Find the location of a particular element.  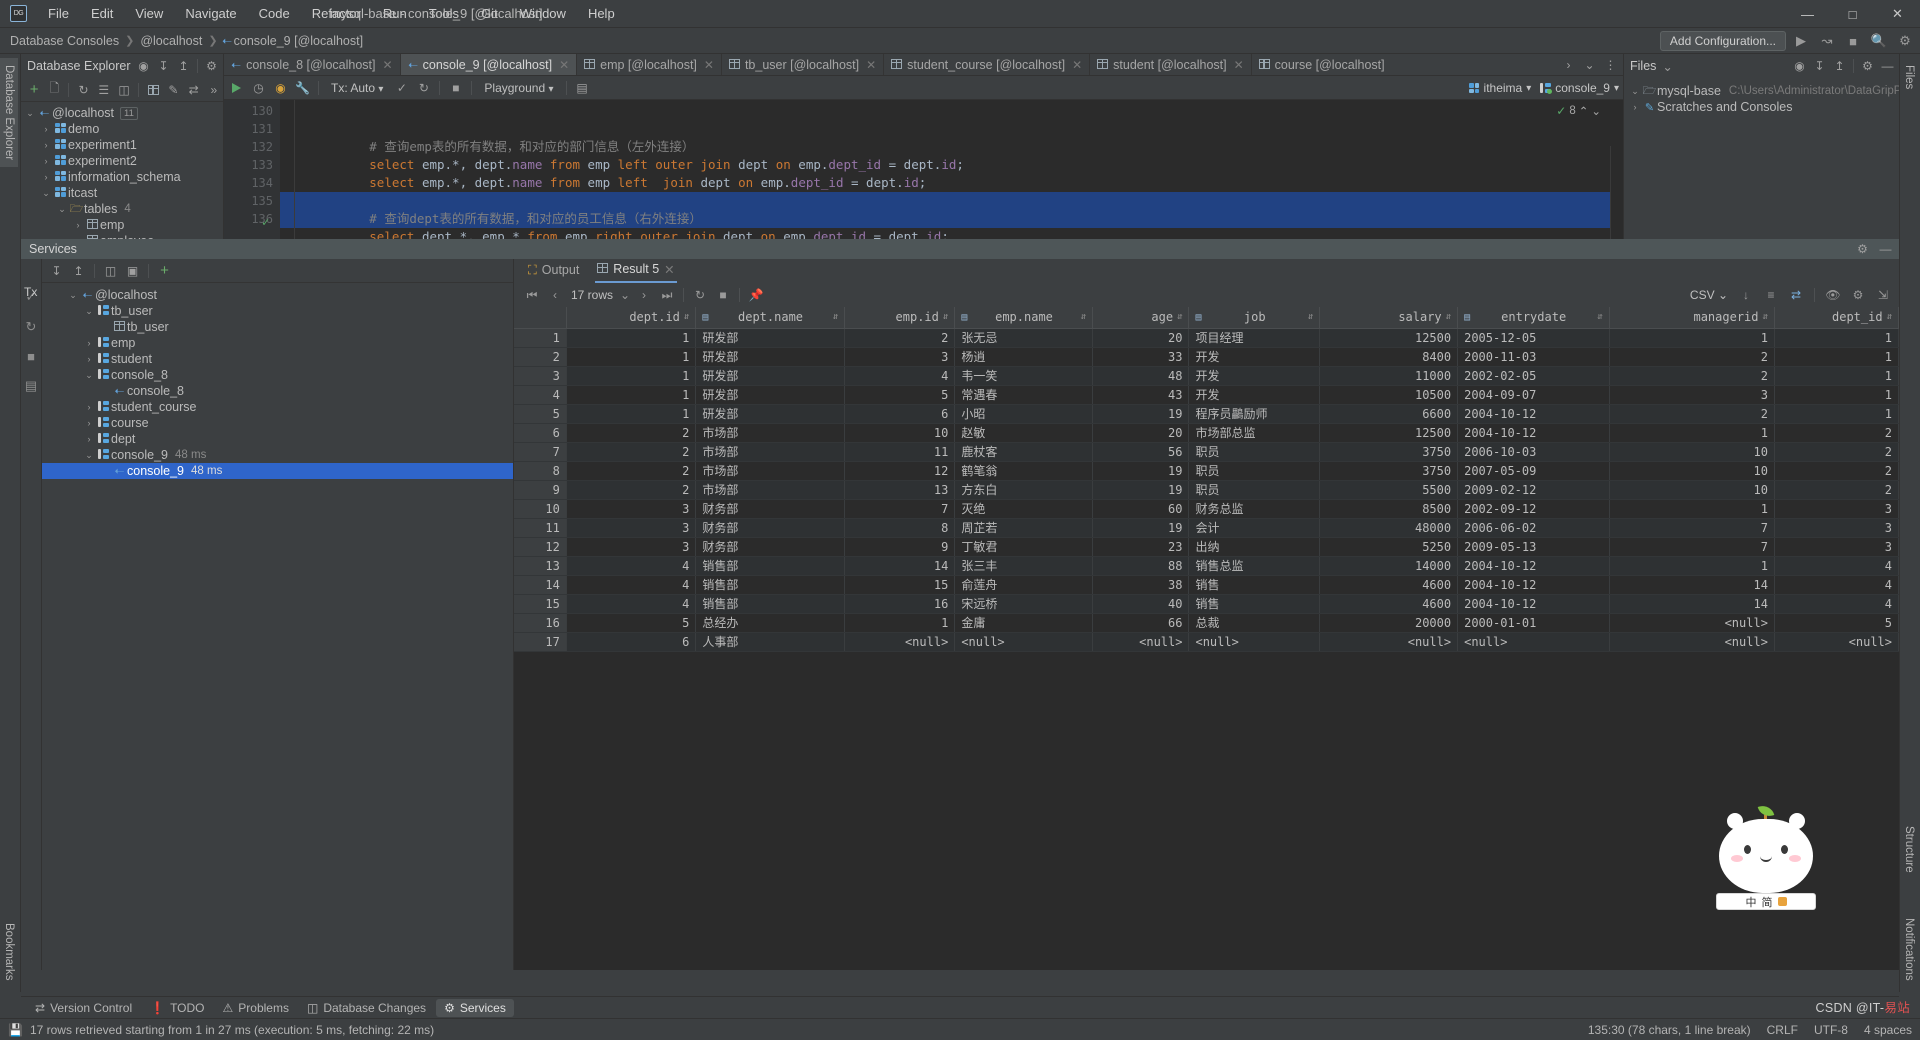

locate-icon: ◉ is located at coordinates (1799, 66).